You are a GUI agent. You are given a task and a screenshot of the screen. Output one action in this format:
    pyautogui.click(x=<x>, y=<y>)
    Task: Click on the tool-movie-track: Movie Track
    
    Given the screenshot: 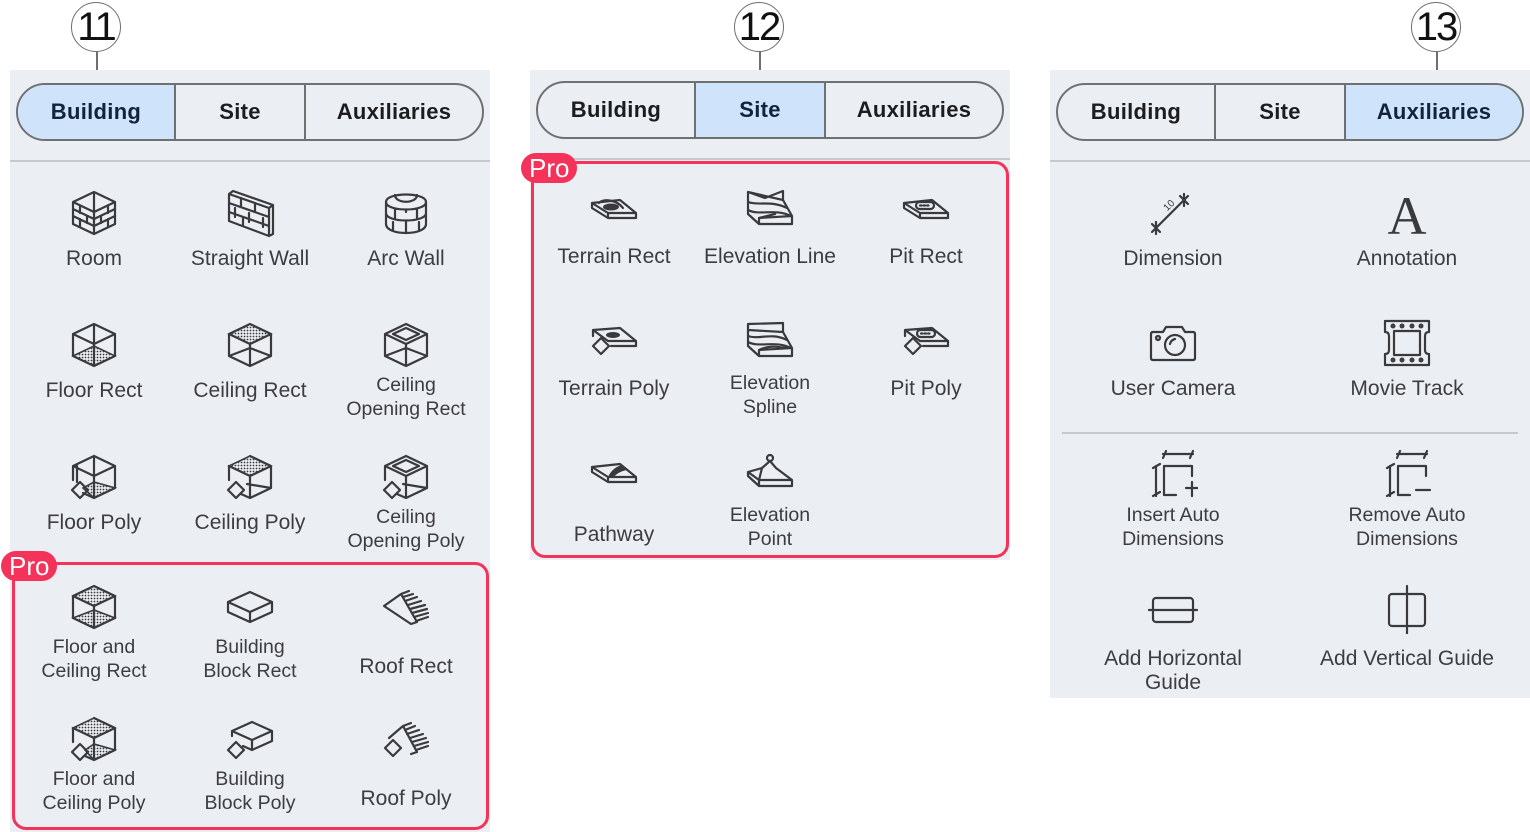 What is the action you would take?
    pyautogui.click(x=1407, y=359)
    